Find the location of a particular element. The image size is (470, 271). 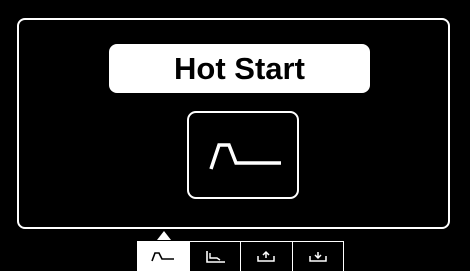

tab-save-memory is located at coordinates (267, 256).